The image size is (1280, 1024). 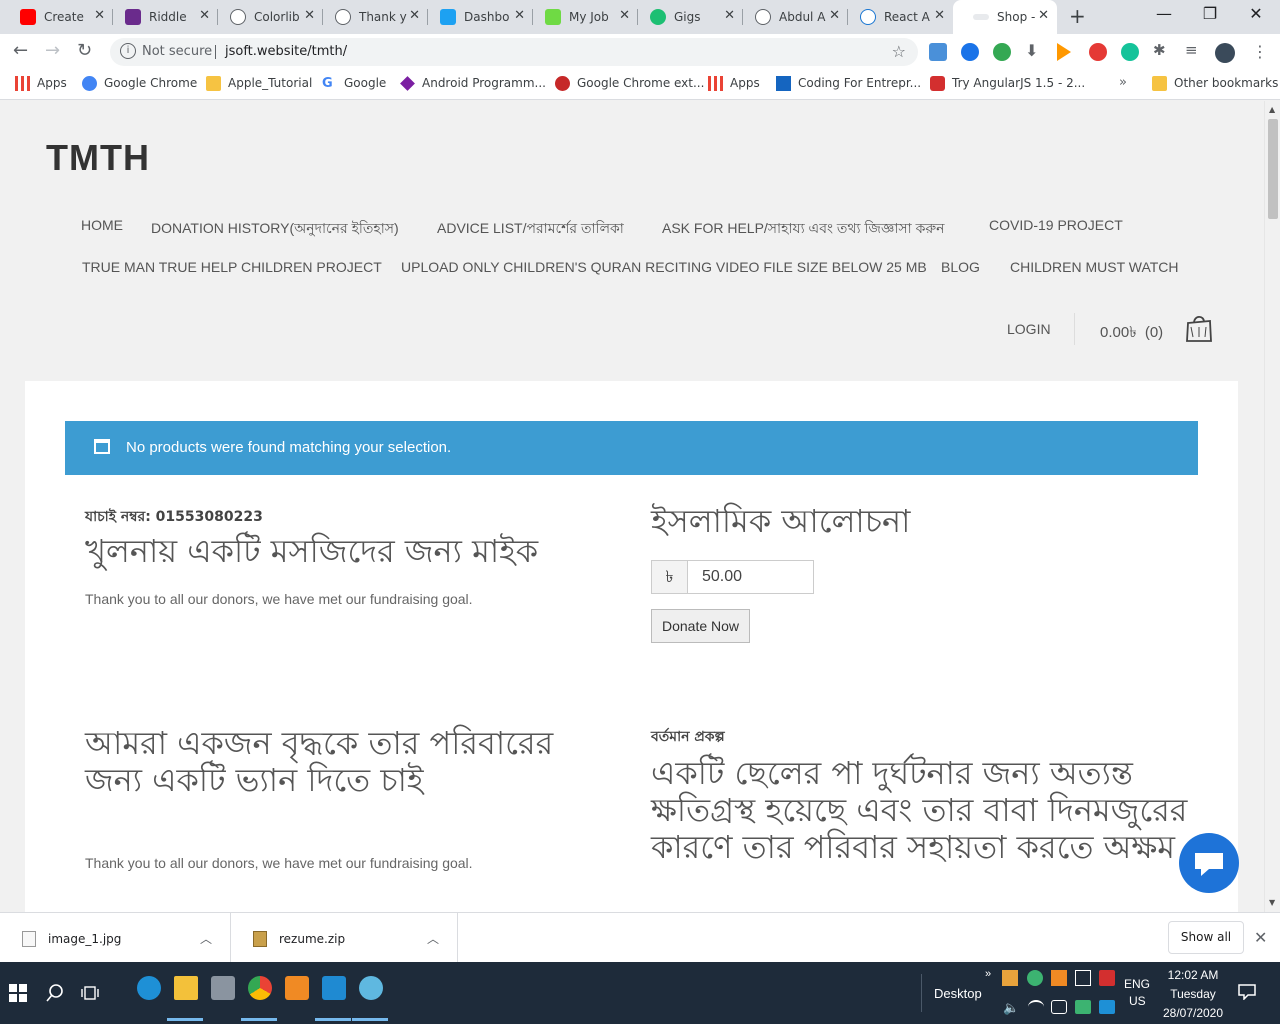 What do you see at coordinates (988, 974) in the screenshot?
I see `tray-overflow: »` at bounding box center [988, 974].